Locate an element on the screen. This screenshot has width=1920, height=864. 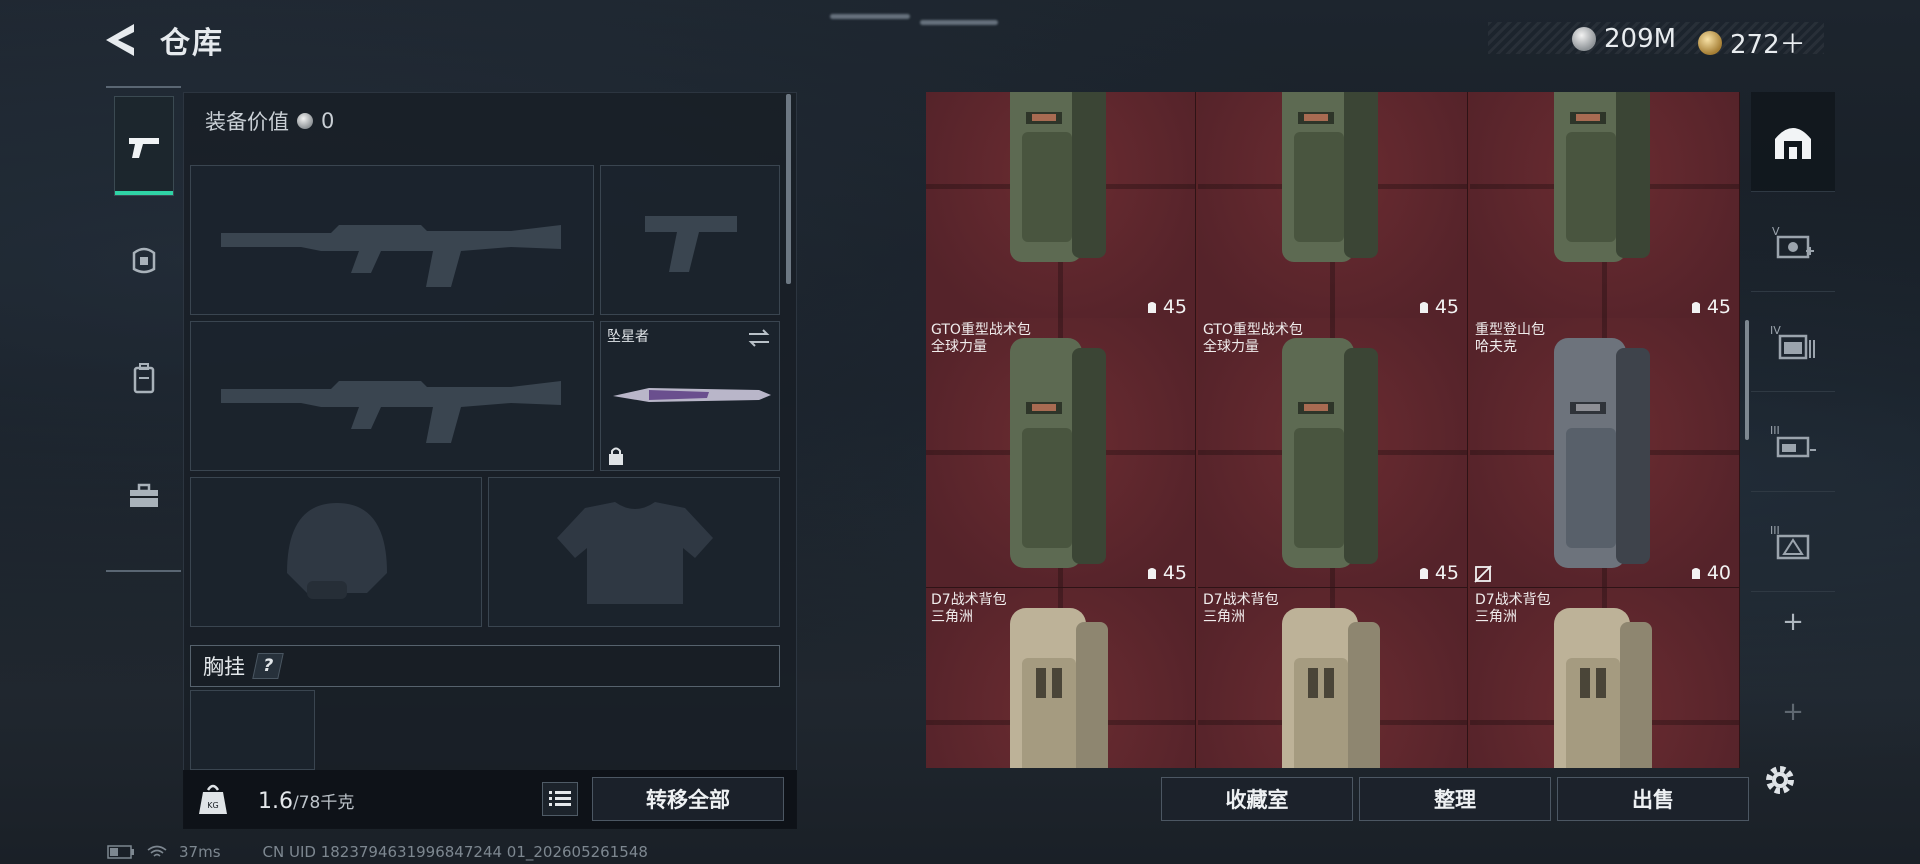
sidebar-item-backpack is located at coordinates (144, 378).